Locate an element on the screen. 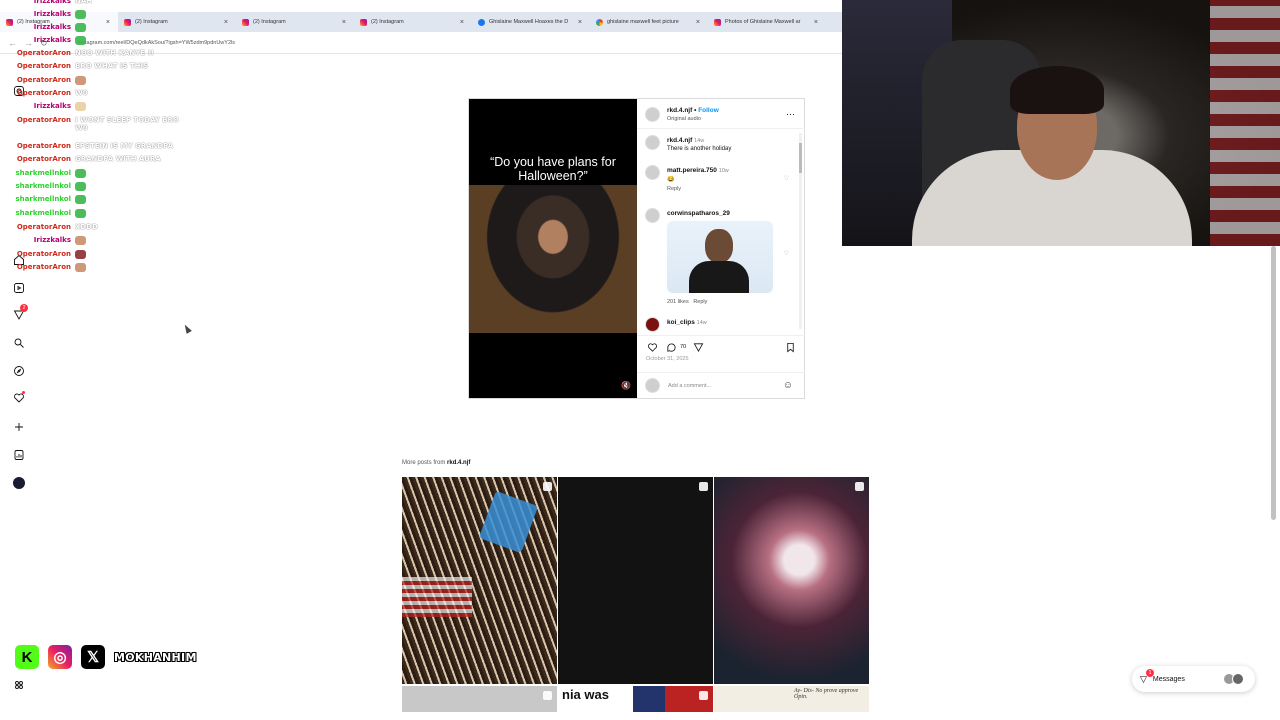 Image resolution: width=1280 pixels, height=720 pixels. emoji-icon: ☺ is located at coordinates (788, 385).